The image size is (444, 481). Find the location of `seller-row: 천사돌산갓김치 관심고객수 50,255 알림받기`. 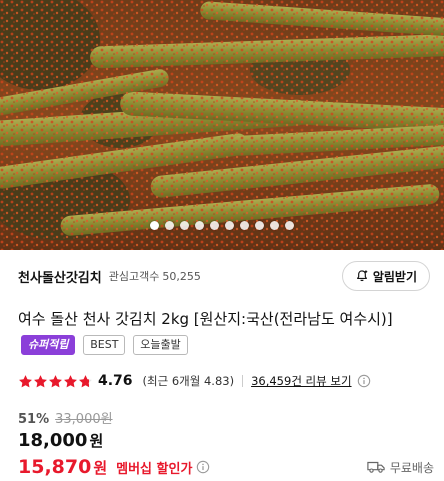

seller-row: 천사돌산갓김치 관심고객수 50,255 알림받기 is located at coordinates (224, 276).